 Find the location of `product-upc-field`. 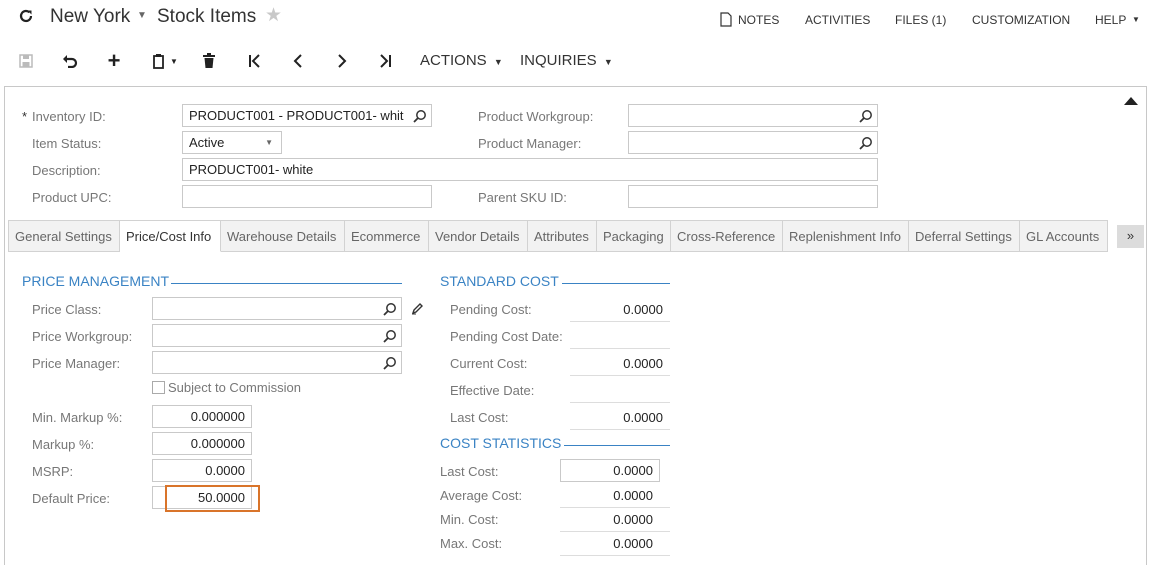

product-upc-field is located at coordinates (307, 196).